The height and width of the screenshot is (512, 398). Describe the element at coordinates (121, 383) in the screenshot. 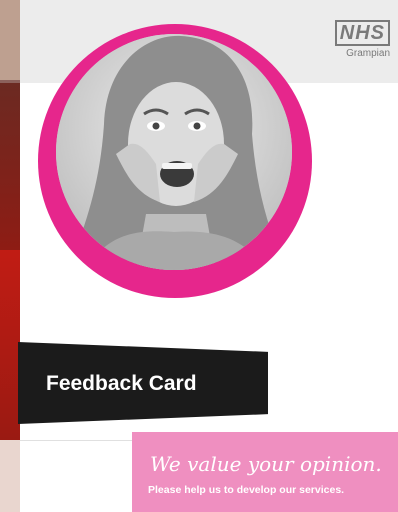

I see `page-title: Feedback Card` at that location.